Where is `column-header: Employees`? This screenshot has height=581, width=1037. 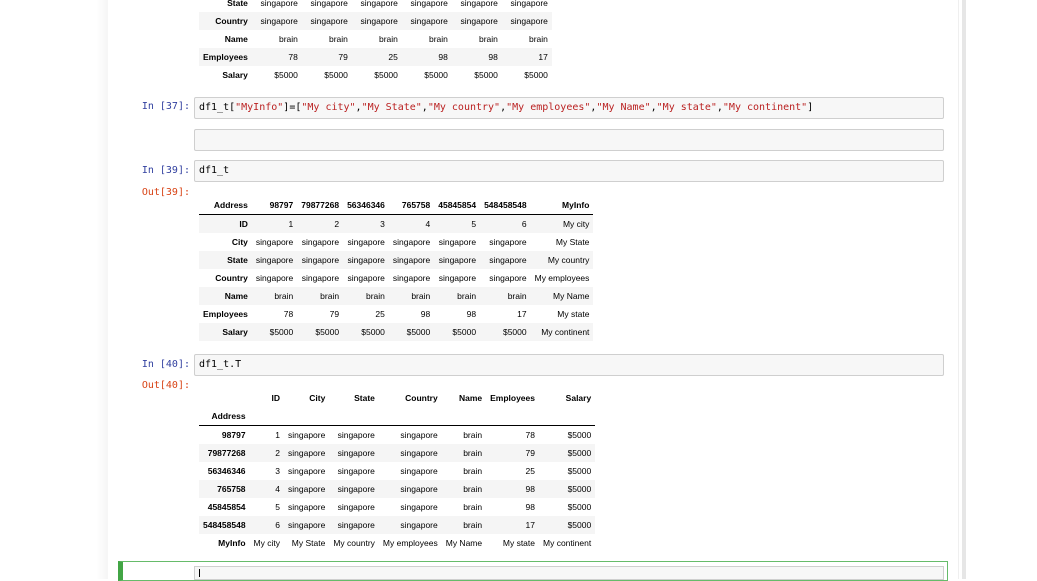 column-header: Employees is located at coordinates (512, 398).